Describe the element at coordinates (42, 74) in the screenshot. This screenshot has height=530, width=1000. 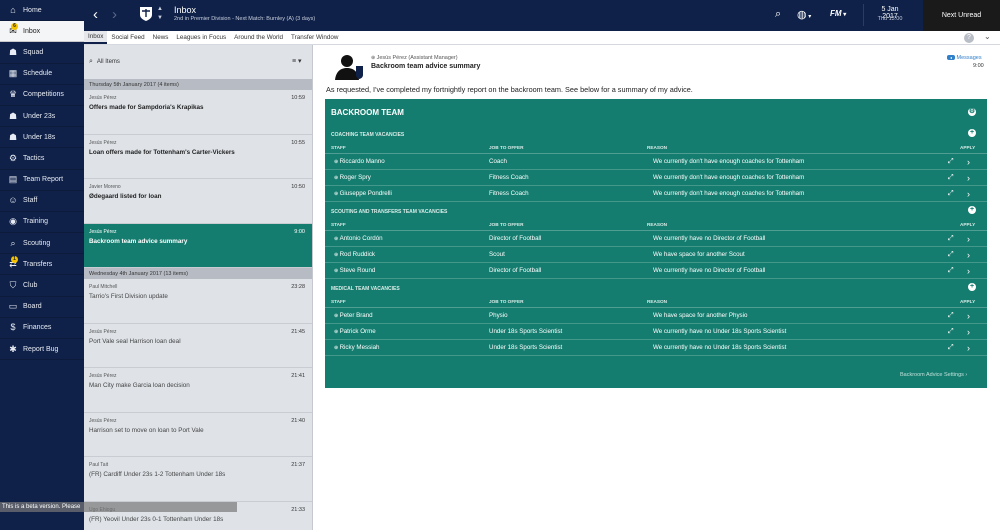
I see `sidebar-item-schedule: ▦ Schedule` at that location.